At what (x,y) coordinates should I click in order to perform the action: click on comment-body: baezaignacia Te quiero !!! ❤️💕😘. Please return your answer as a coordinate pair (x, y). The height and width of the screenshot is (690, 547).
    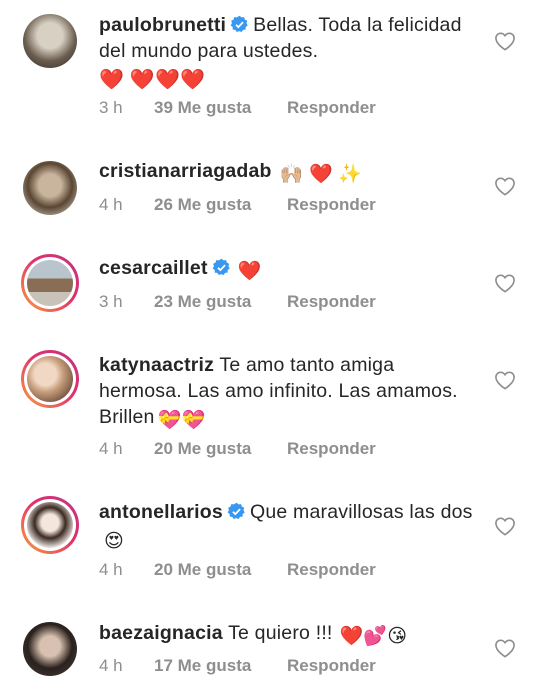
    Looking at the image, I should click on (289, 635).